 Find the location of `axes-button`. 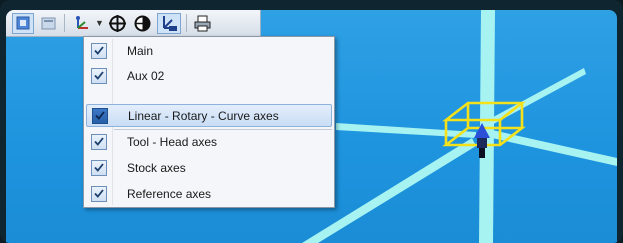

axes-button is located at coordinates (82, 23).